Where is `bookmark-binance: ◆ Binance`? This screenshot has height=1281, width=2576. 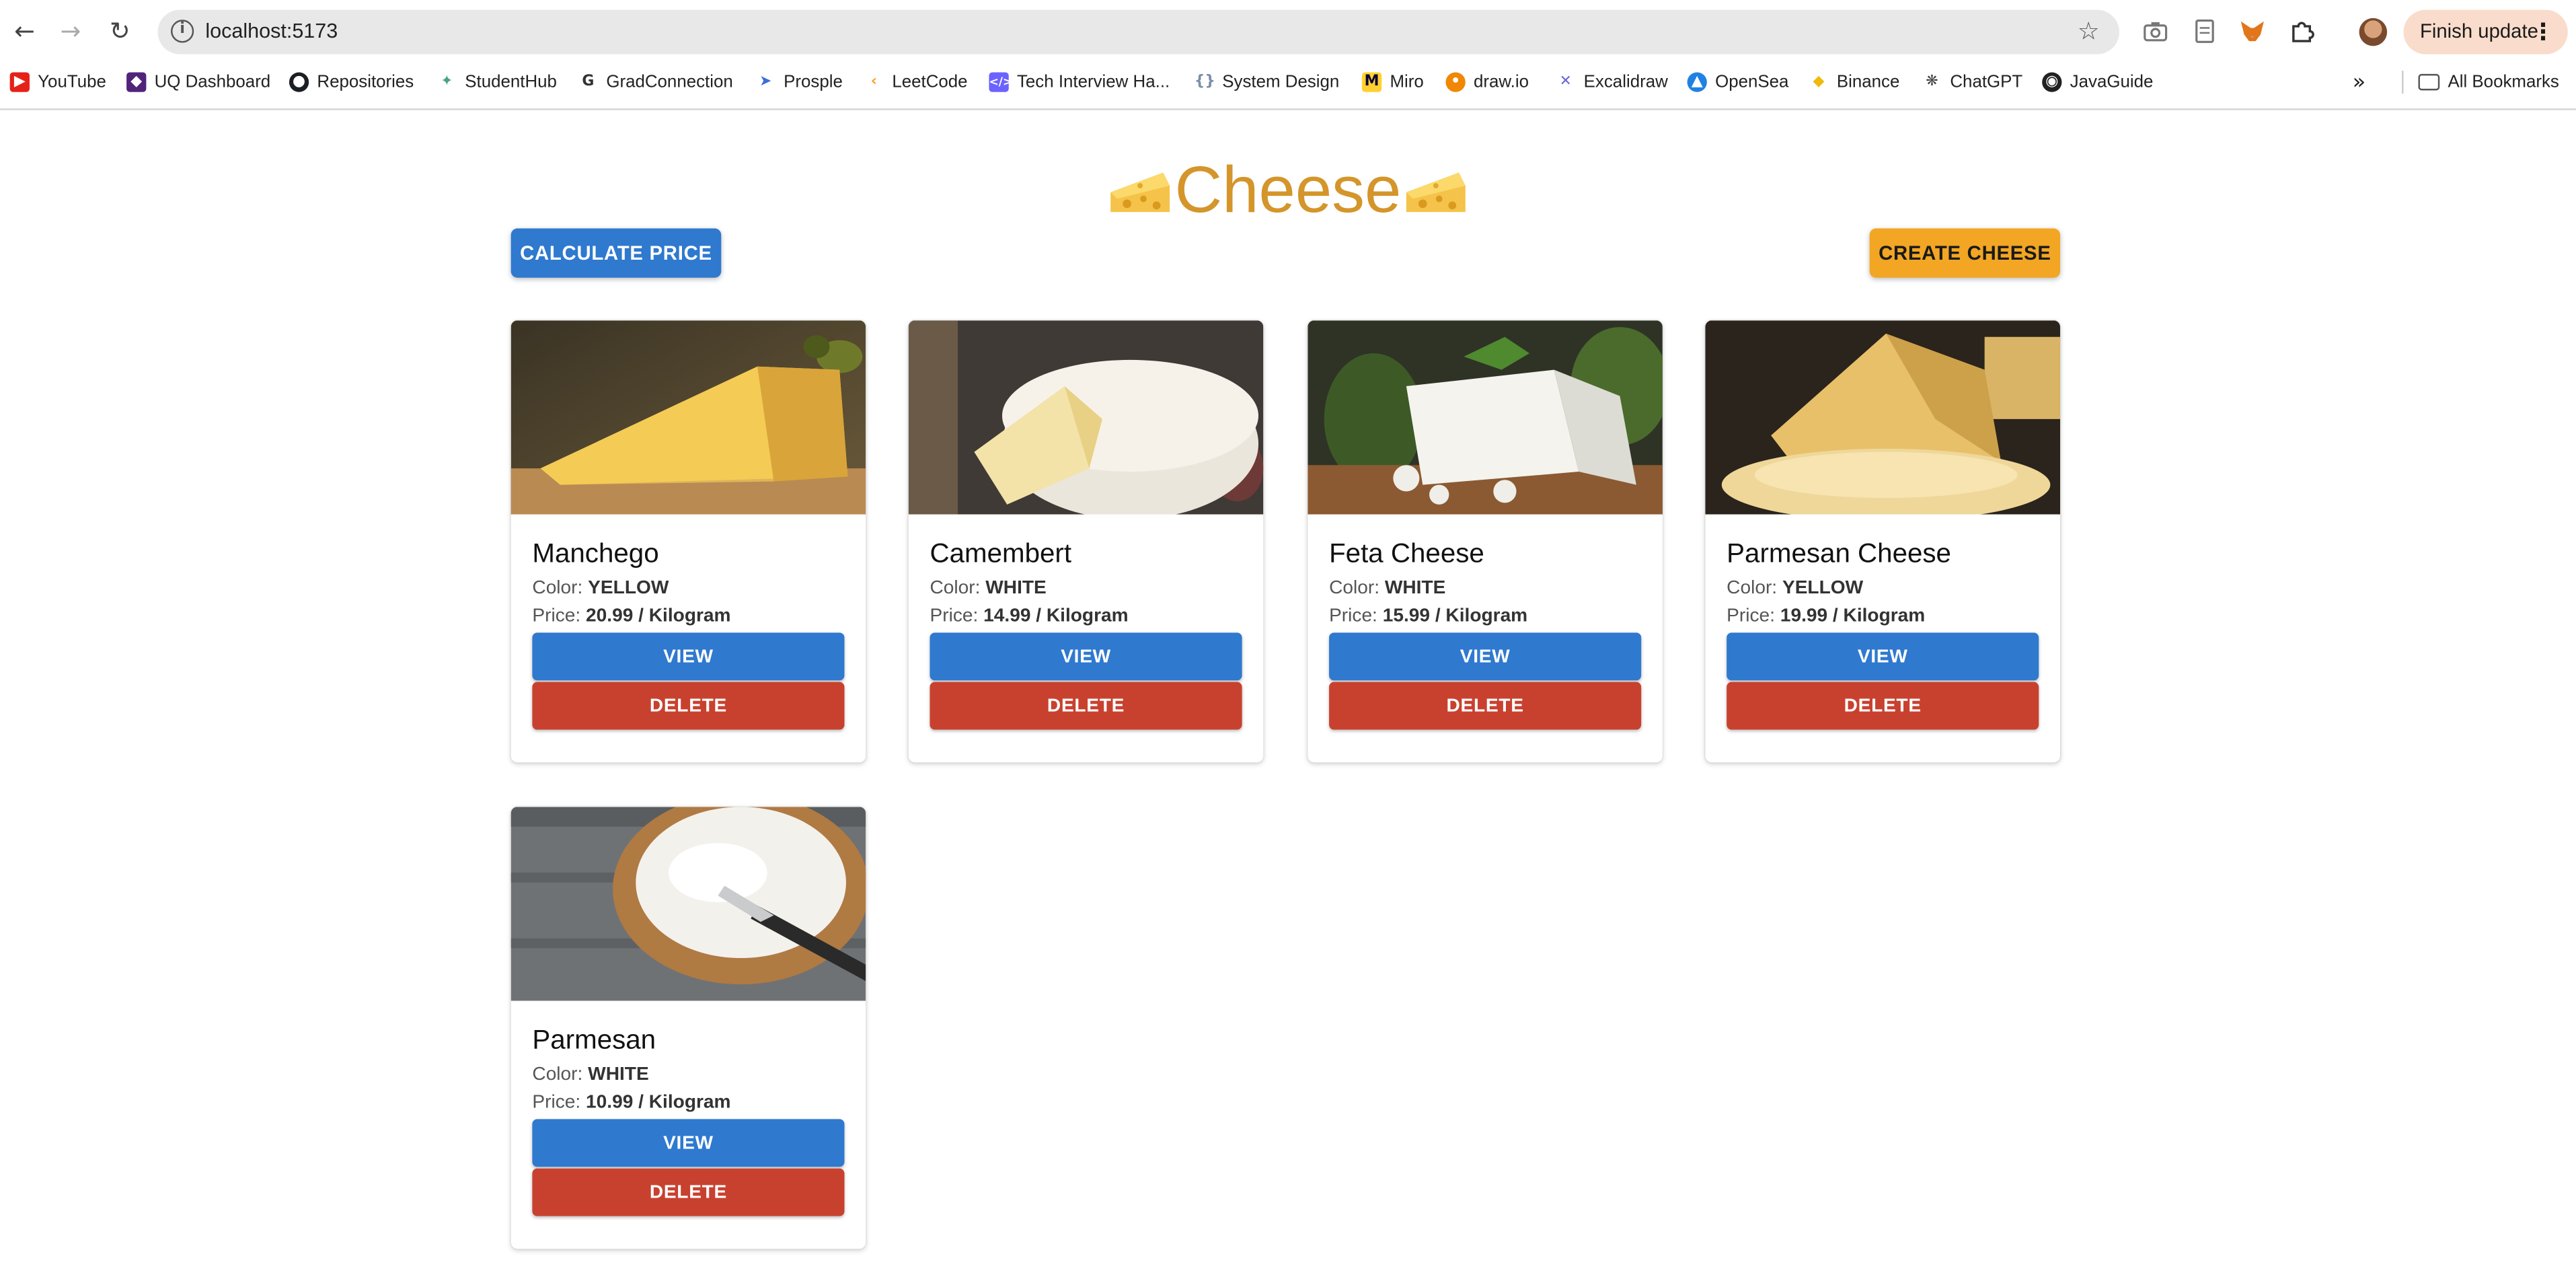
bookmark-binance: ◆ Binance is located at coordinates (1854, 83).